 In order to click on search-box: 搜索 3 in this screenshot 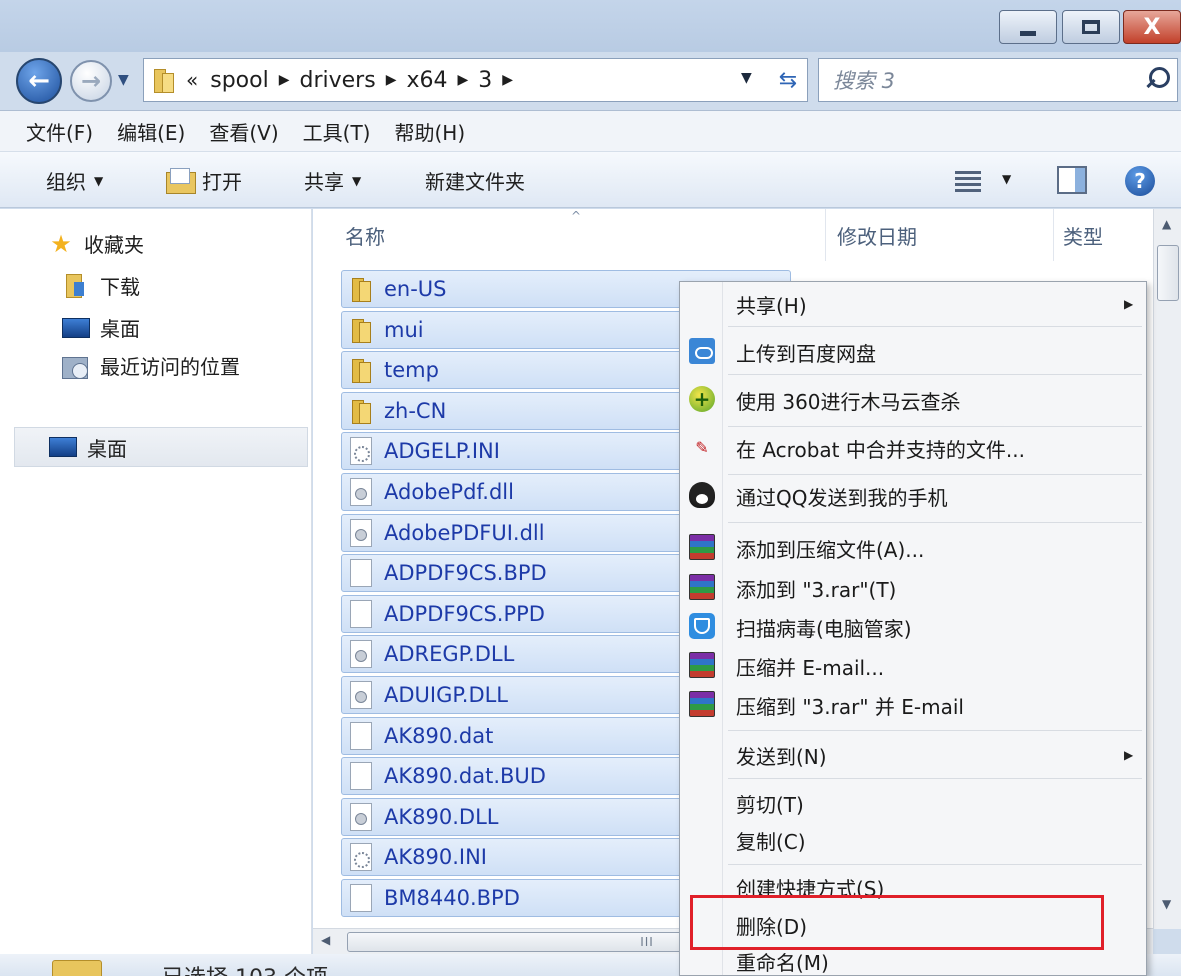, I will do `click(998, 80)`.